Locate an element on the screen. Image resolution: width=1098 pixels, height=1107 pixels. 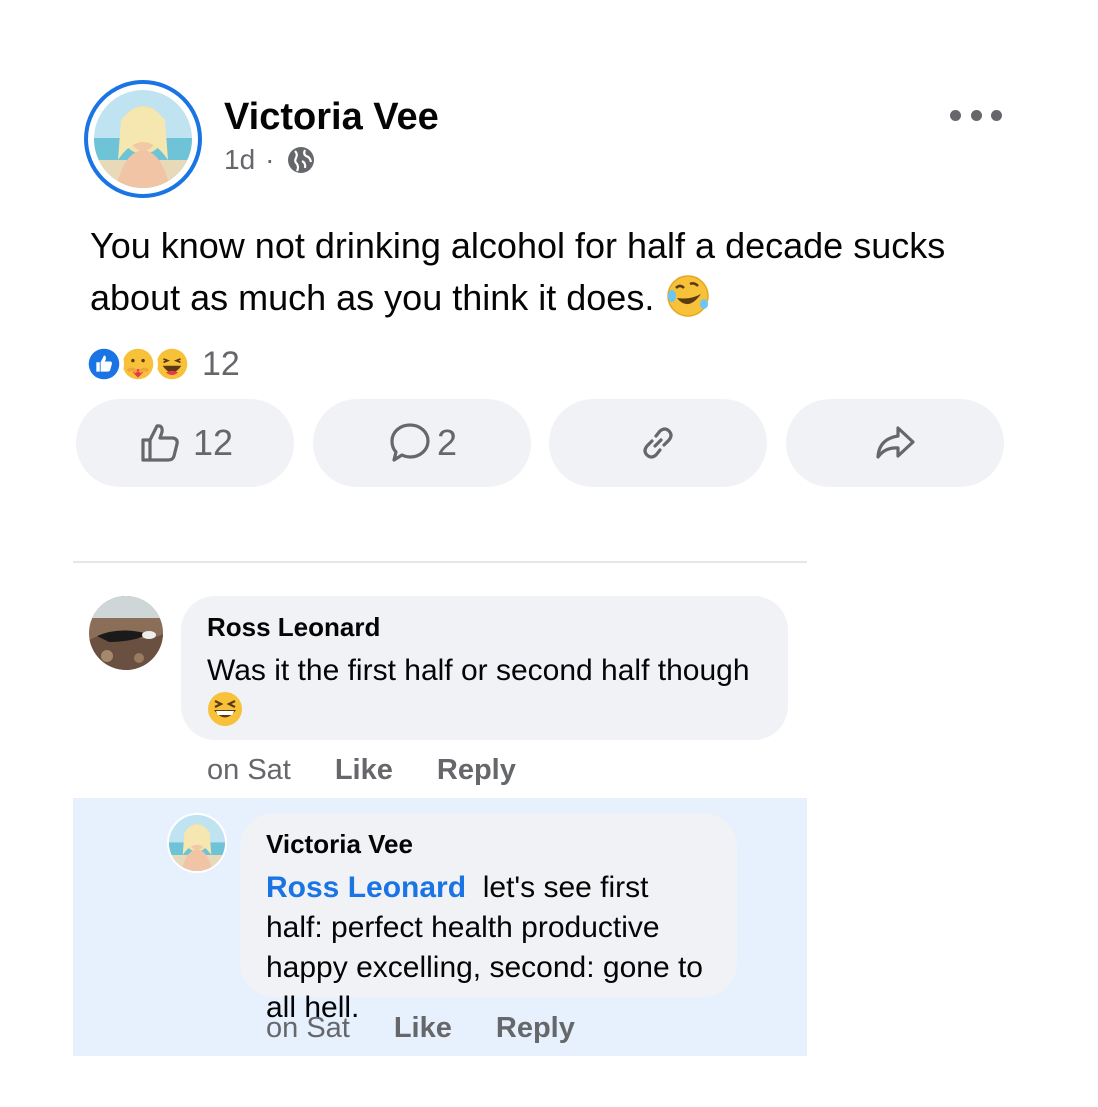
more-options-button is located at coordinates (976, 115).